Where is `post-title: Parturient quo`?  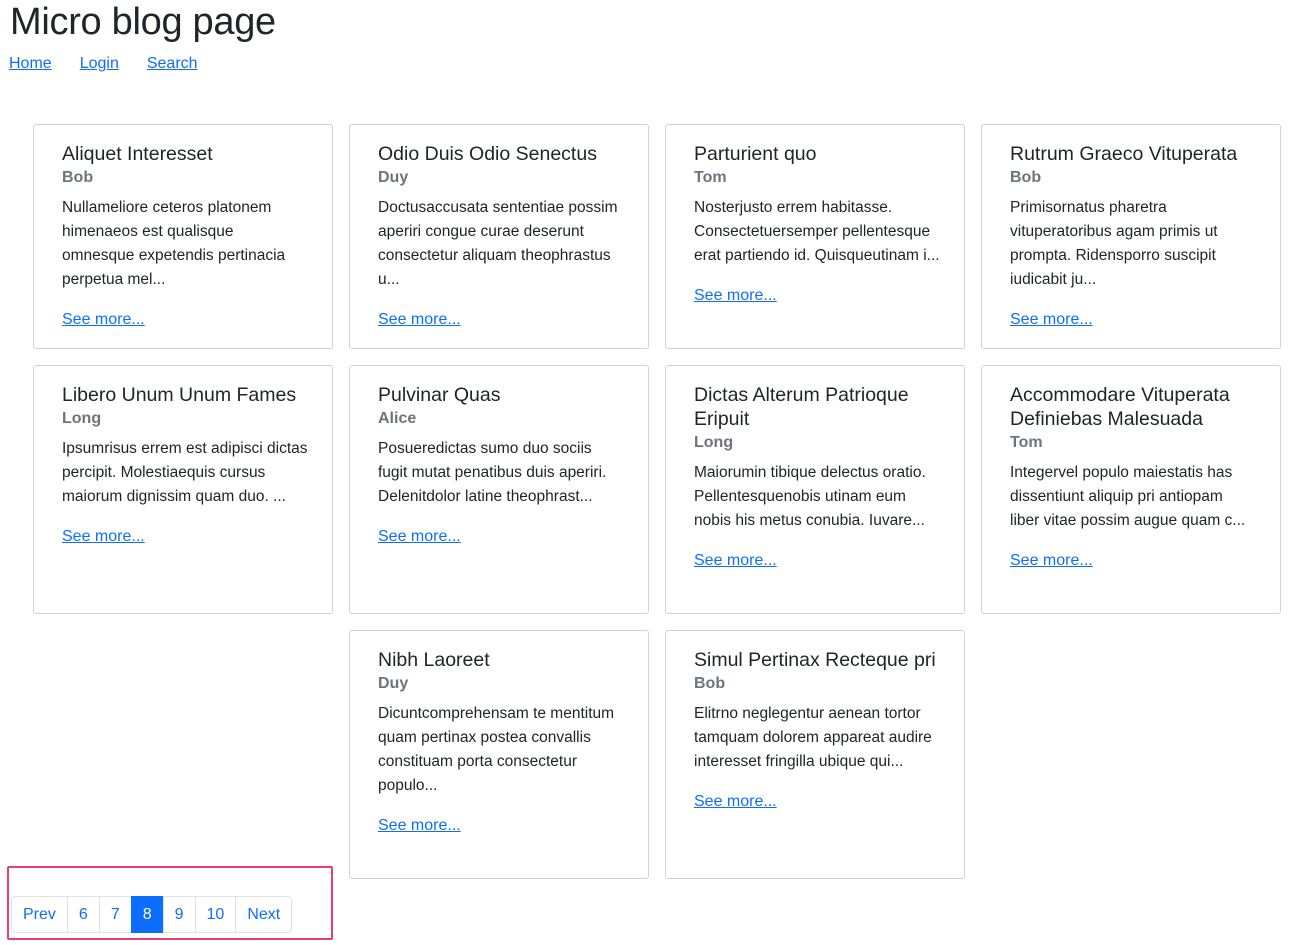 post-title: Parturient quo is located at coordinates (755, 154).